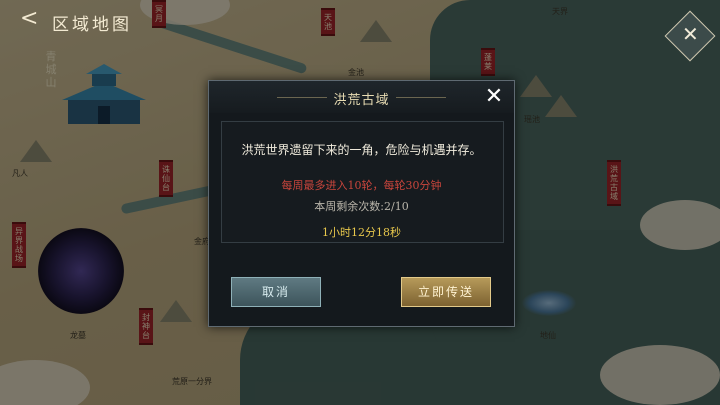  Describe the element at coordinates (446, 292) in the screenshot. I see `teleport-button: 立即传送` at that location.